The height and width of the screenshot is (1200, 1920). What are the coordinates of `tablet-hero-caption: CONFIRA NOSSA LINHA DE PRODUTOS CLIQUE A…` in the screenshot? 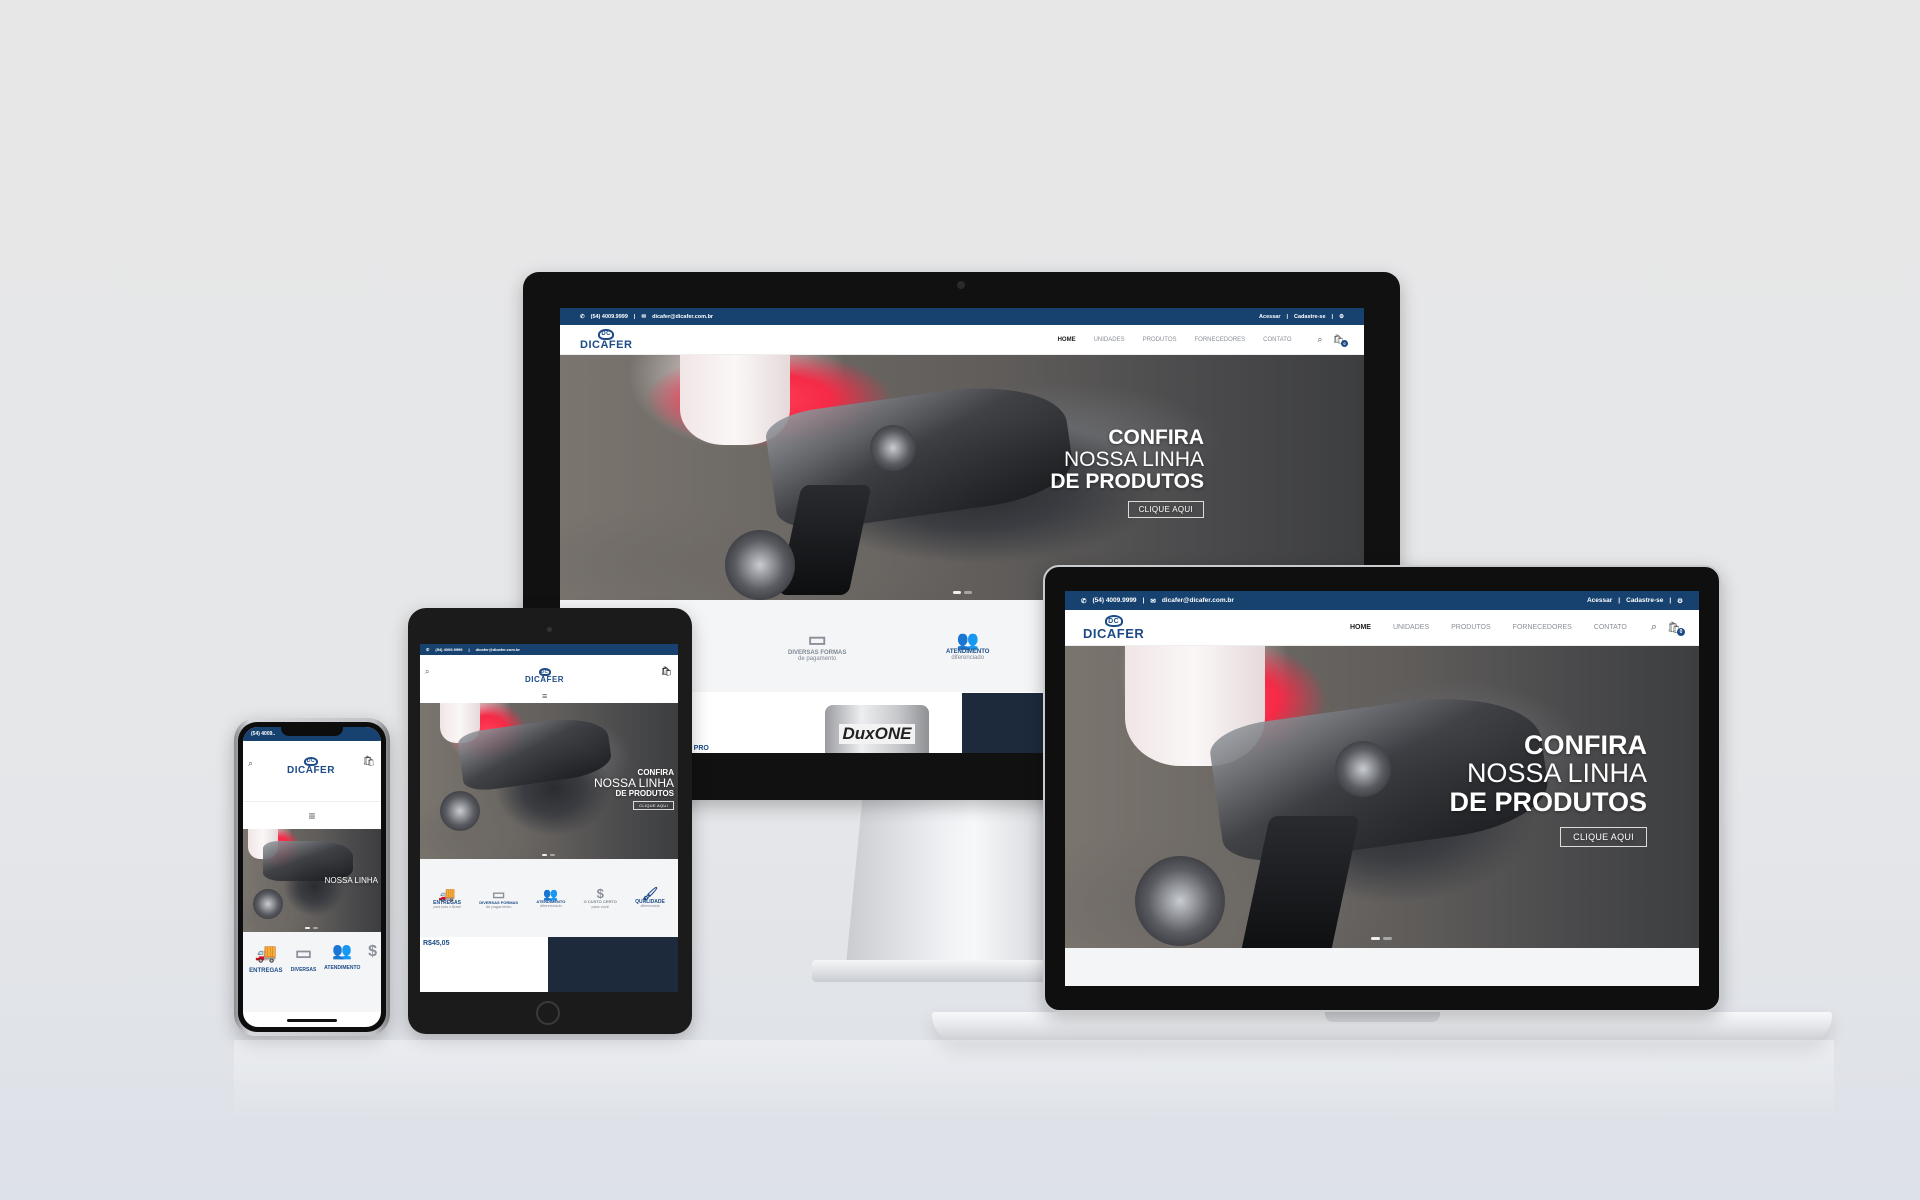 It's located at (634, 789).